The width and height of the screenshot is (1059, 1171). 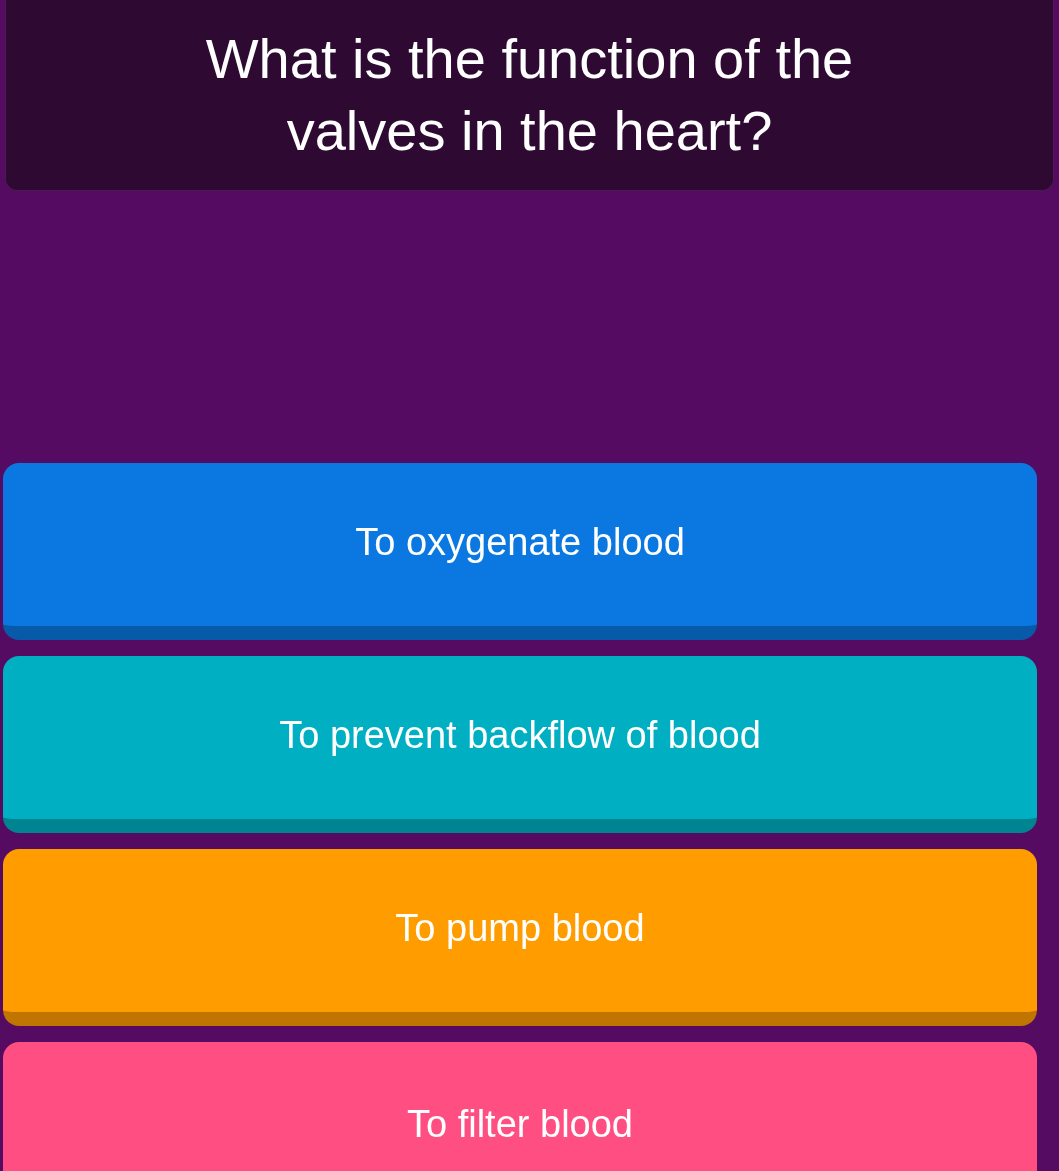 I want to click on answer-button: To prevent backflow of blood, so click(x=520, y=744).